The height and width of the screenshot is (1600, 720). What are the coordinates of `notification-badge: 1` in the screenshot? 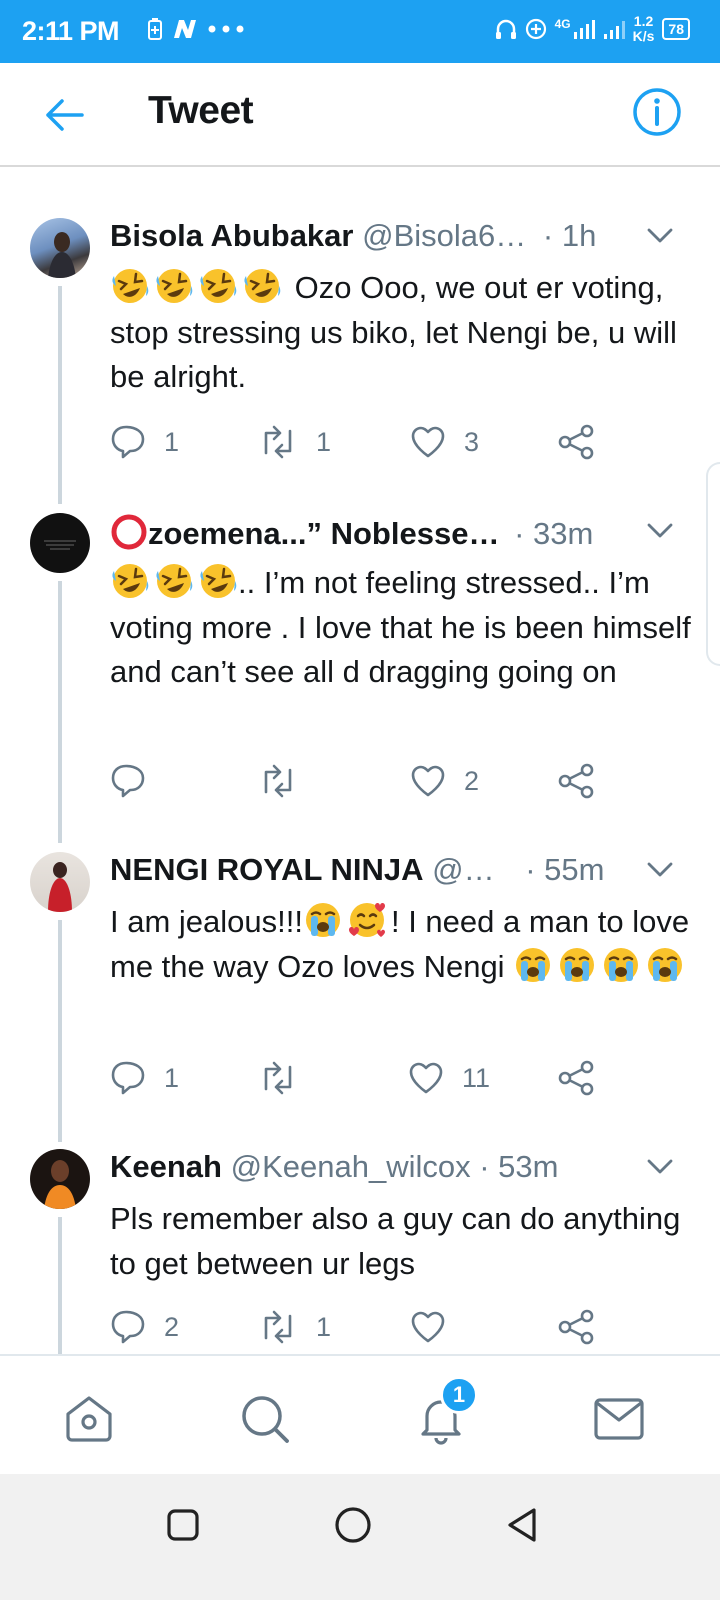 It's located at (459, 1395).